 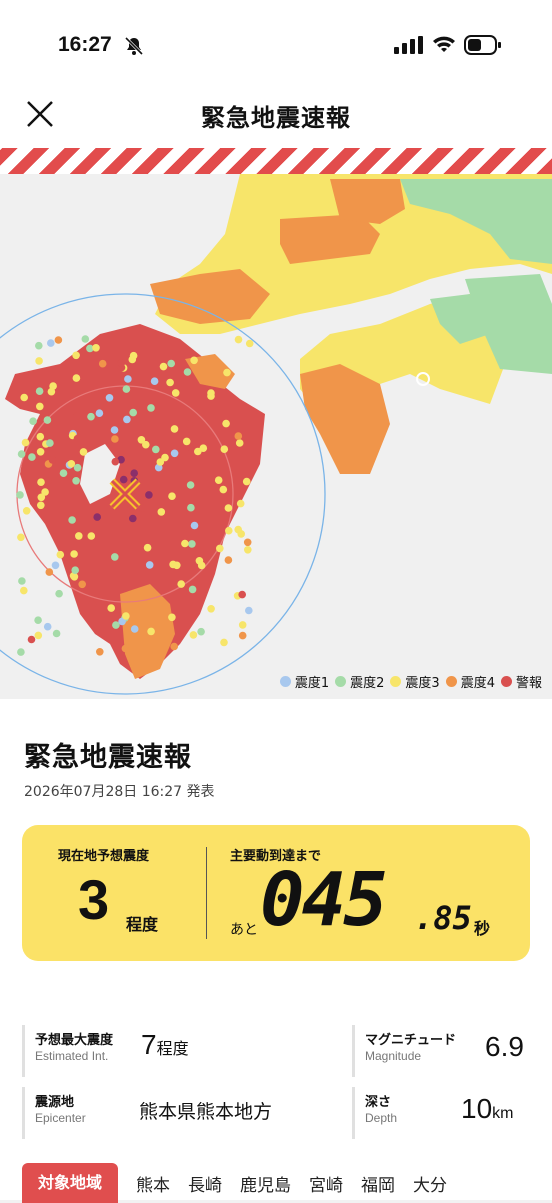 I want to click on legend-label: 震度3, so click(x=422, y=683).